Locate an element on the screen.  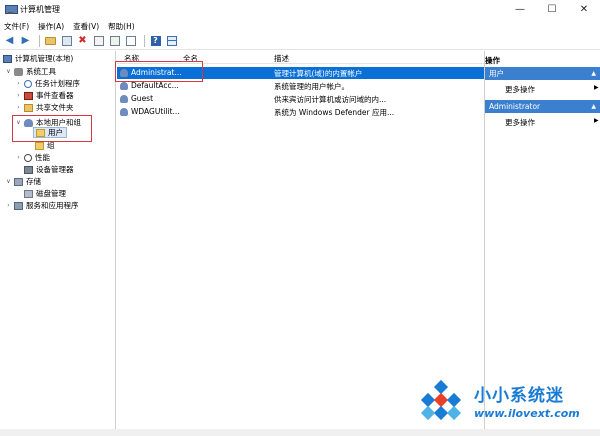
watermark-title: 小小系统迷 is located at coordinates (519, 396).